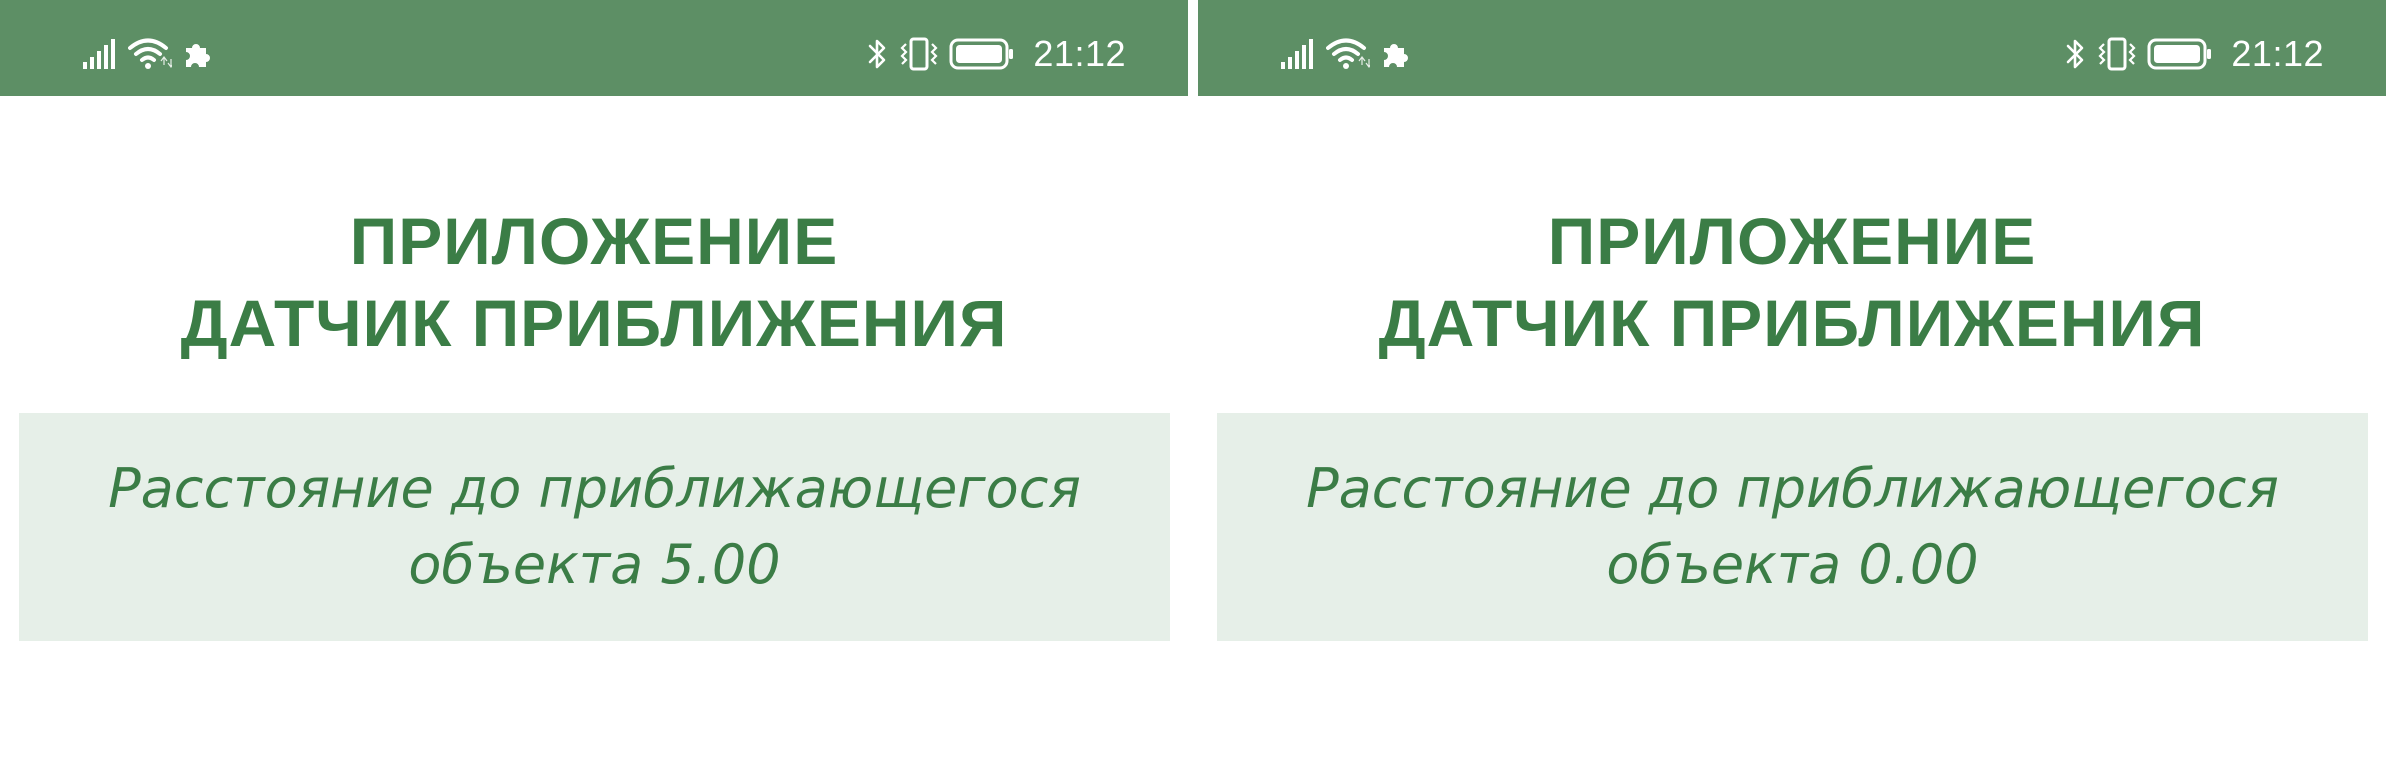 This screenshot has height=763, width=2386. Describe the element at coordinates (1792, 564) in the screenshot. I see `distance-label-line-2: объекта 0.00` at that location.